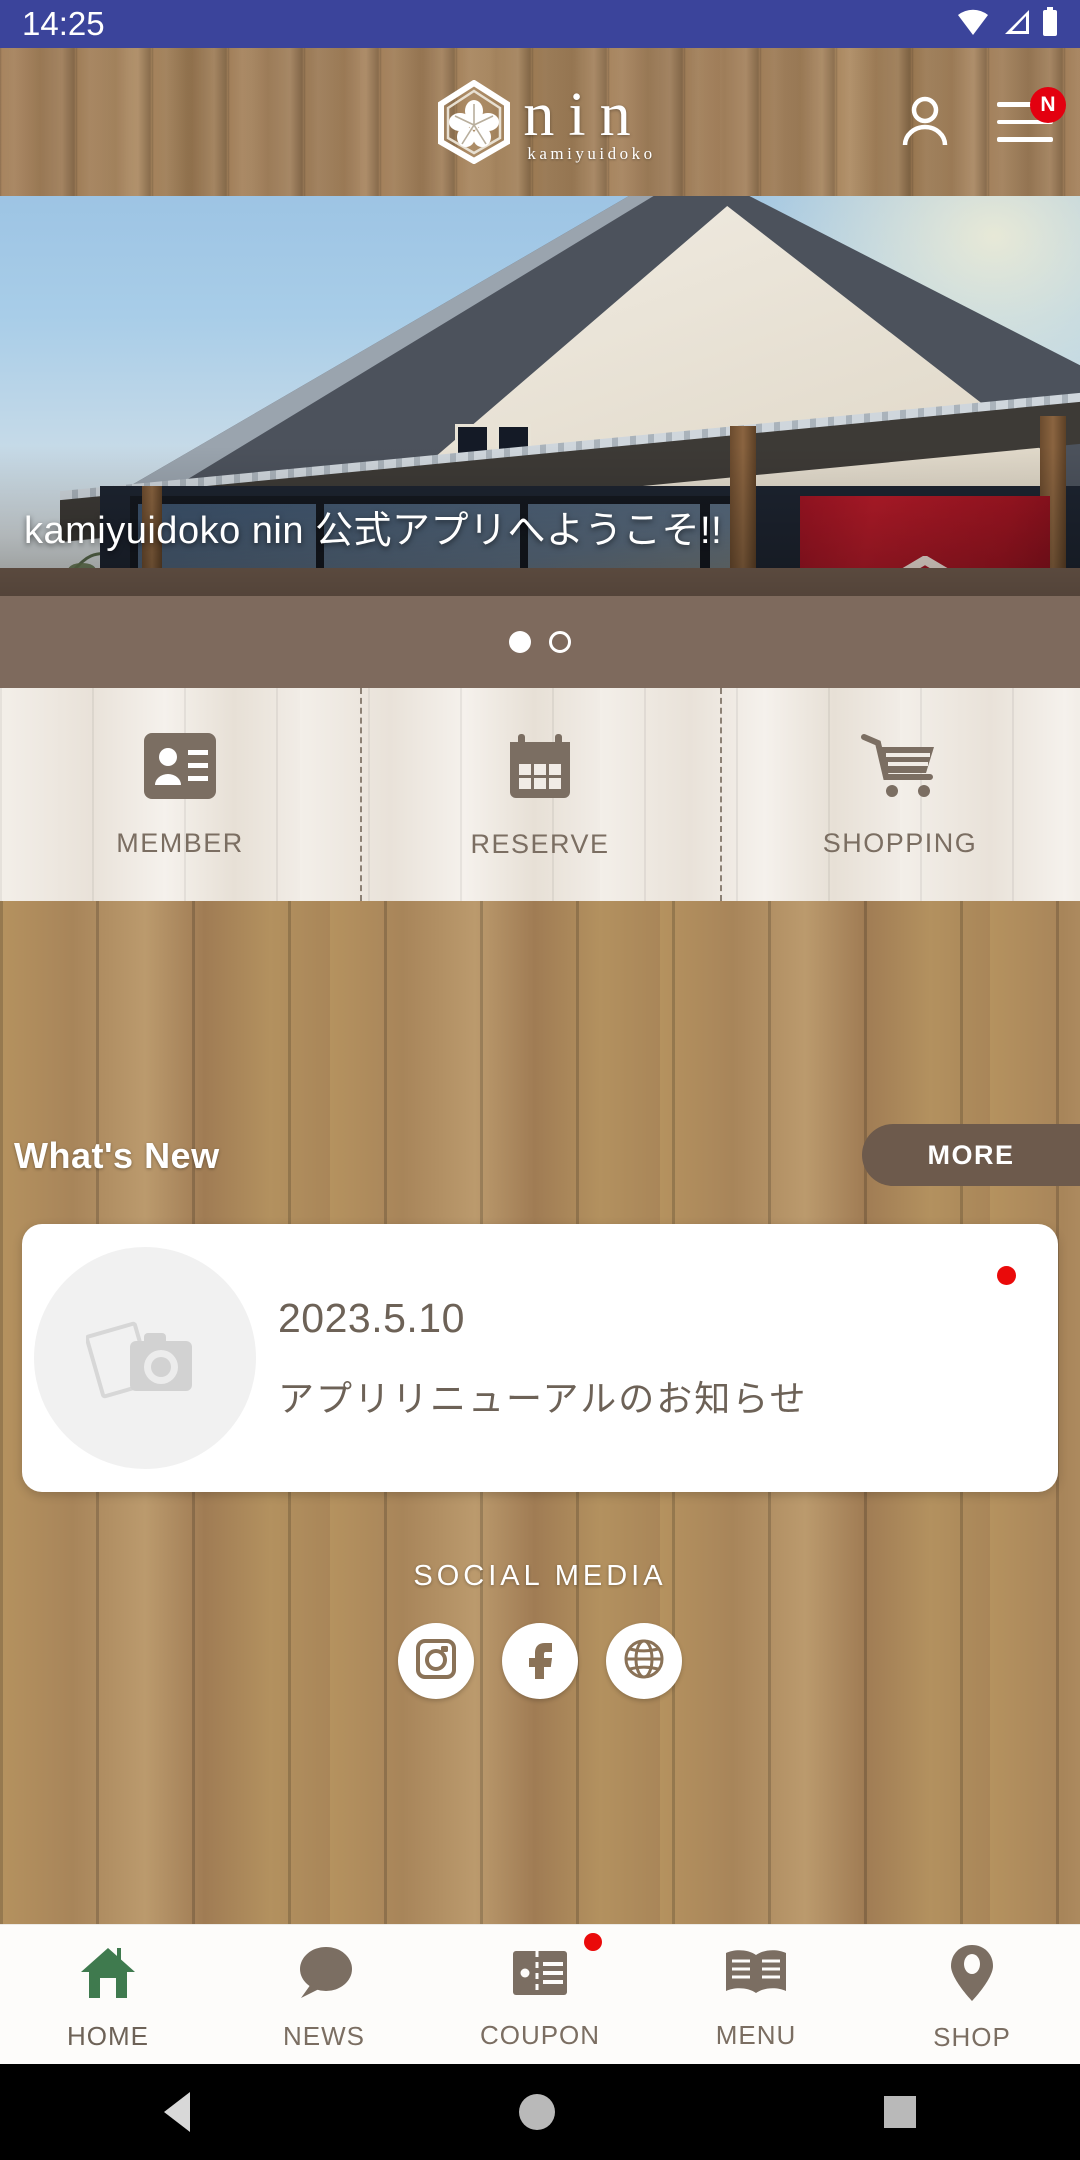 Image resolution: width=1080 pixels, height=2160 pixels. I want to click on coupon-unread-badge, so click(593, 1942).